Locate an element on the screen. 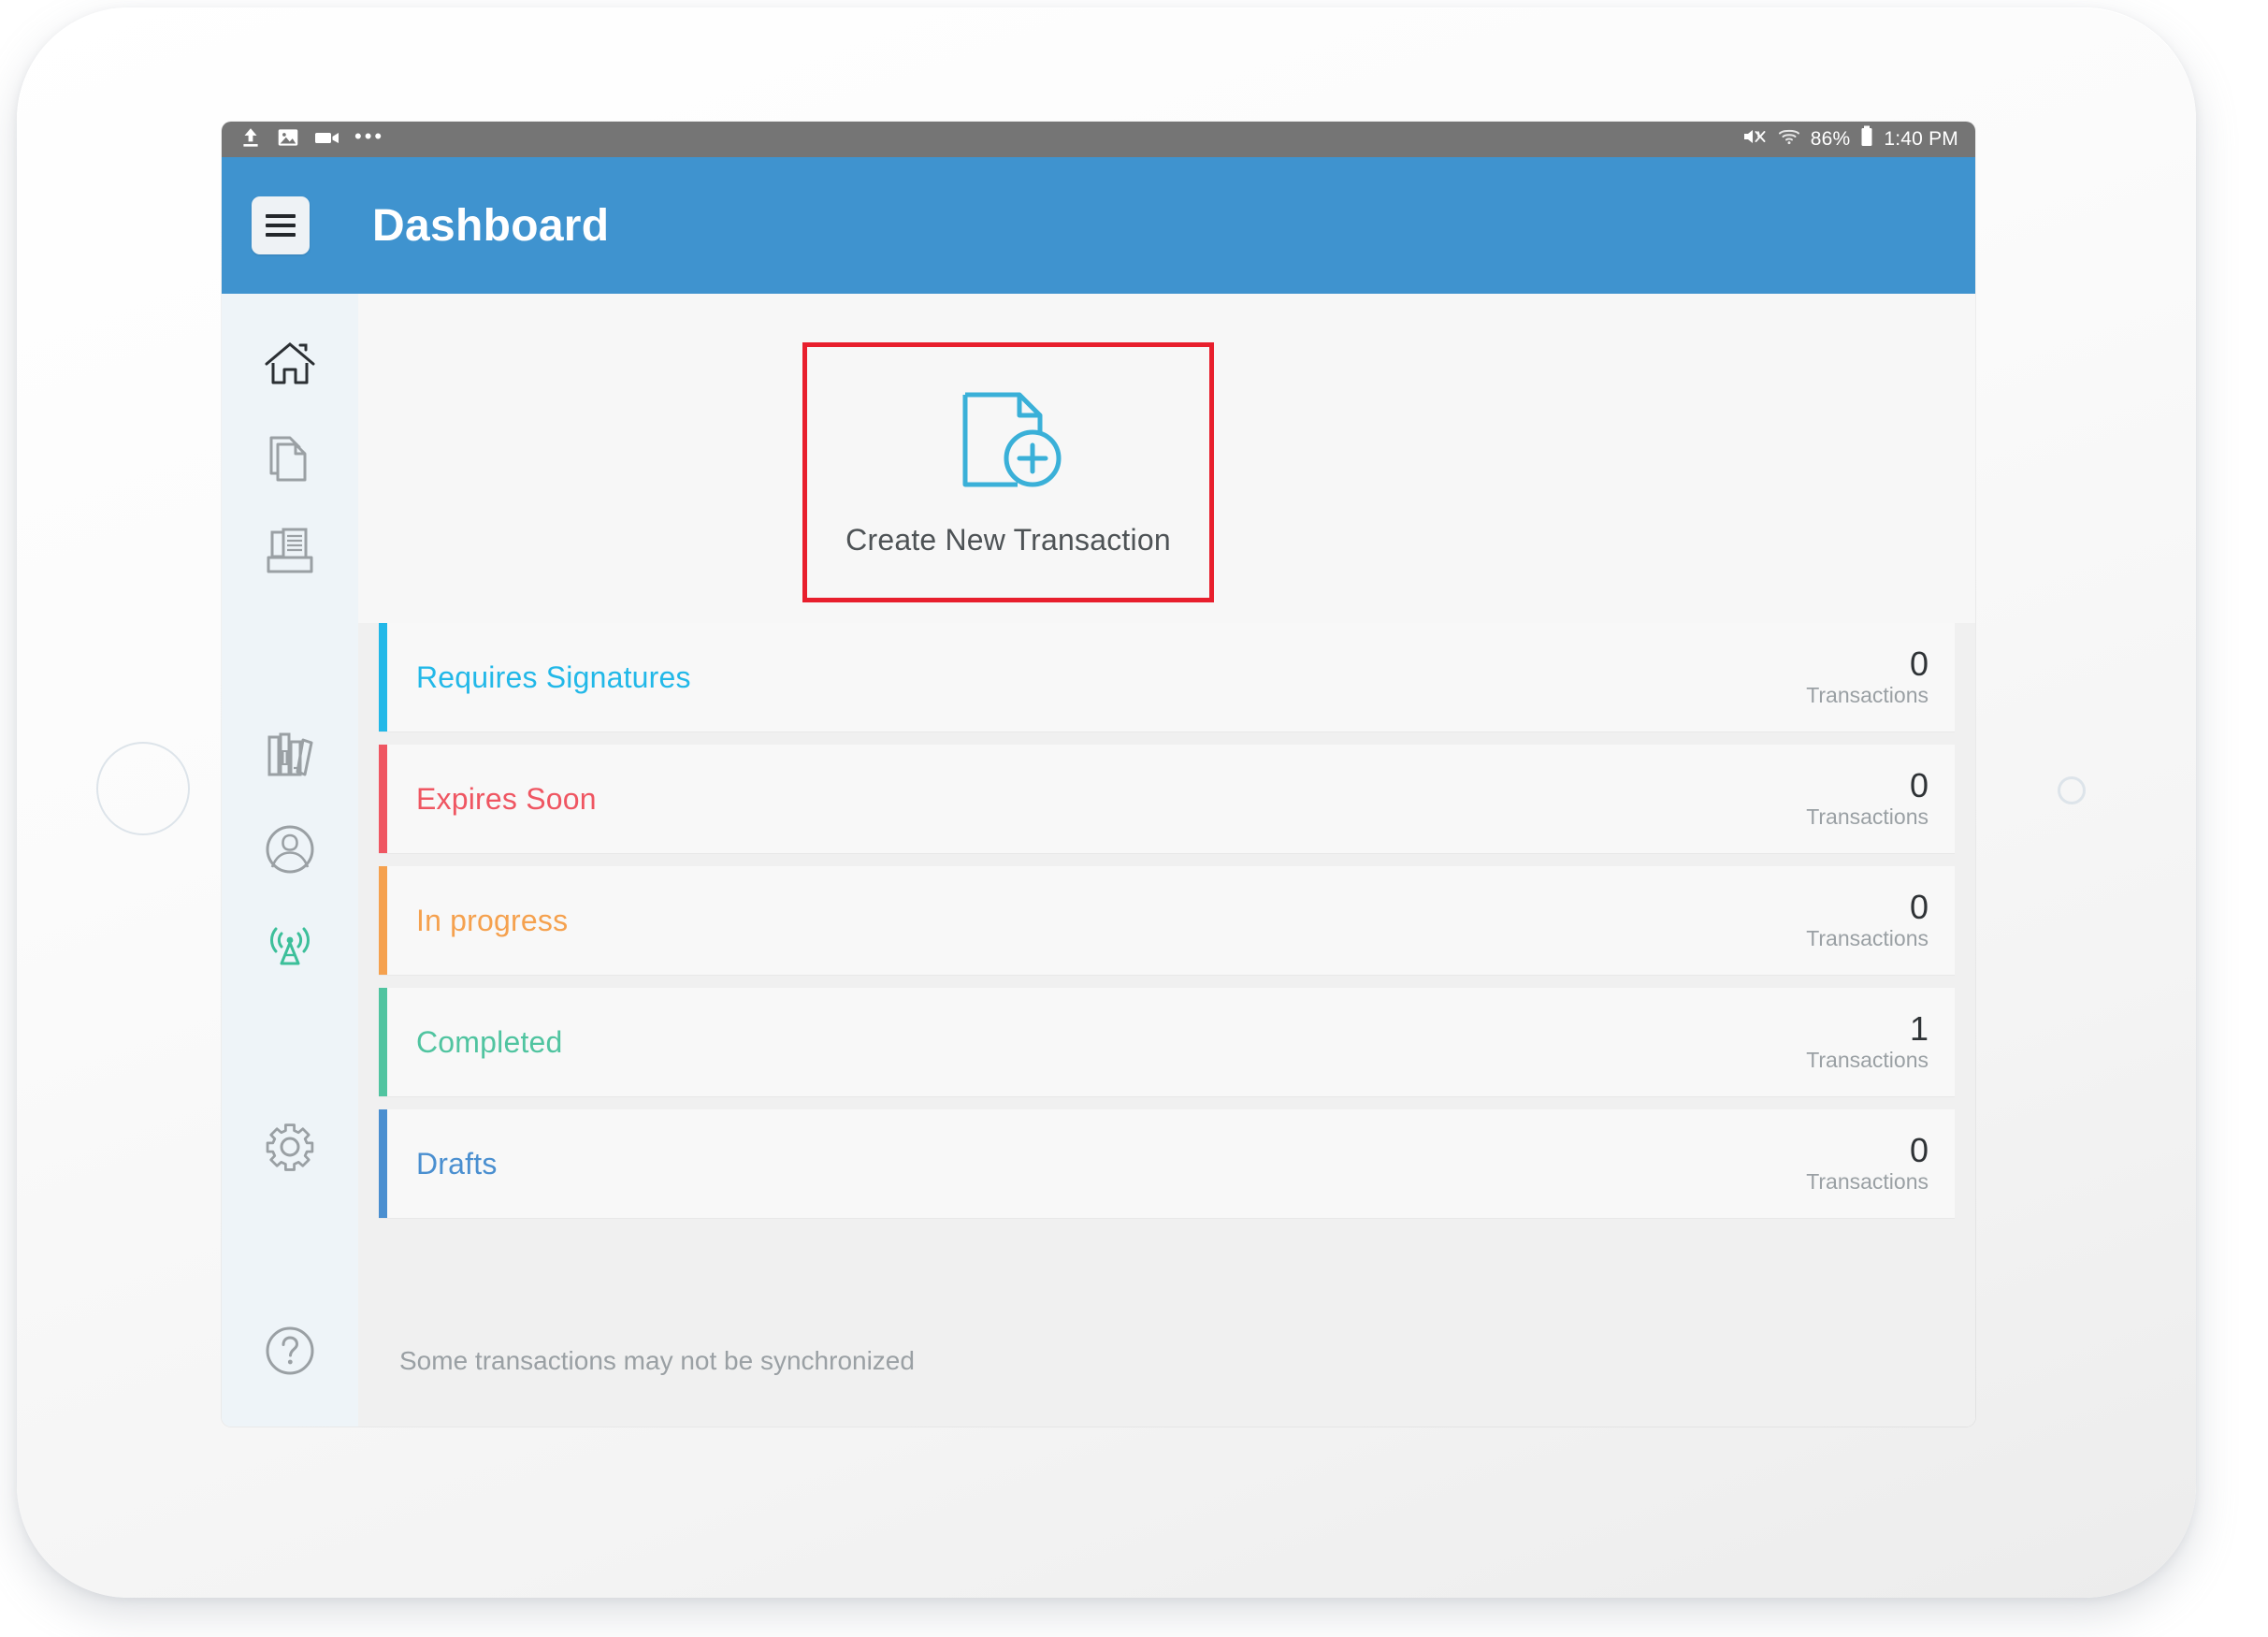 Image resolution: width=2268 pixels, height=1637 pixels. app-bar: Dashboard is located at coordinates (1098, 225).